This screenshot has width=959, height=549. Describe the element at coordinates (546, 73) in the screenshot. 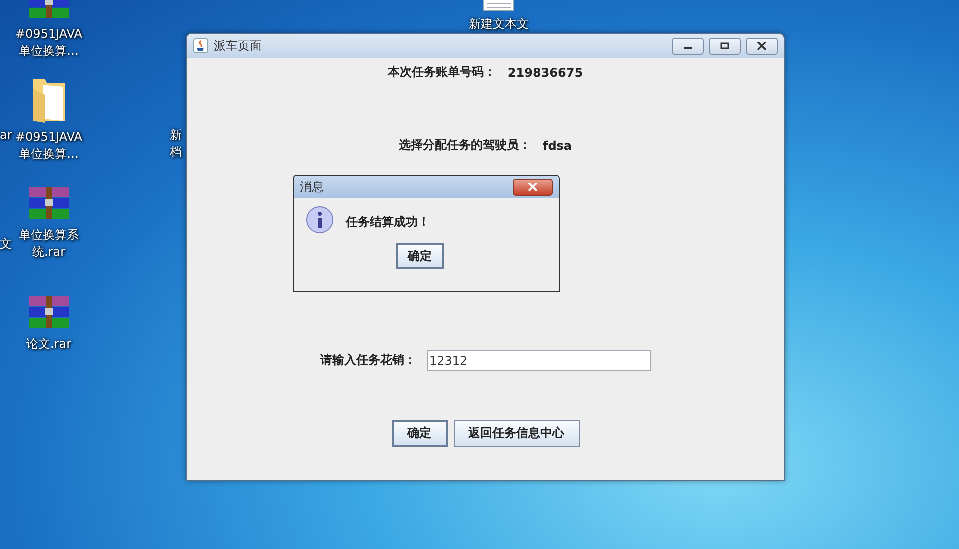

I see `bill-number: 219836675` at that location.